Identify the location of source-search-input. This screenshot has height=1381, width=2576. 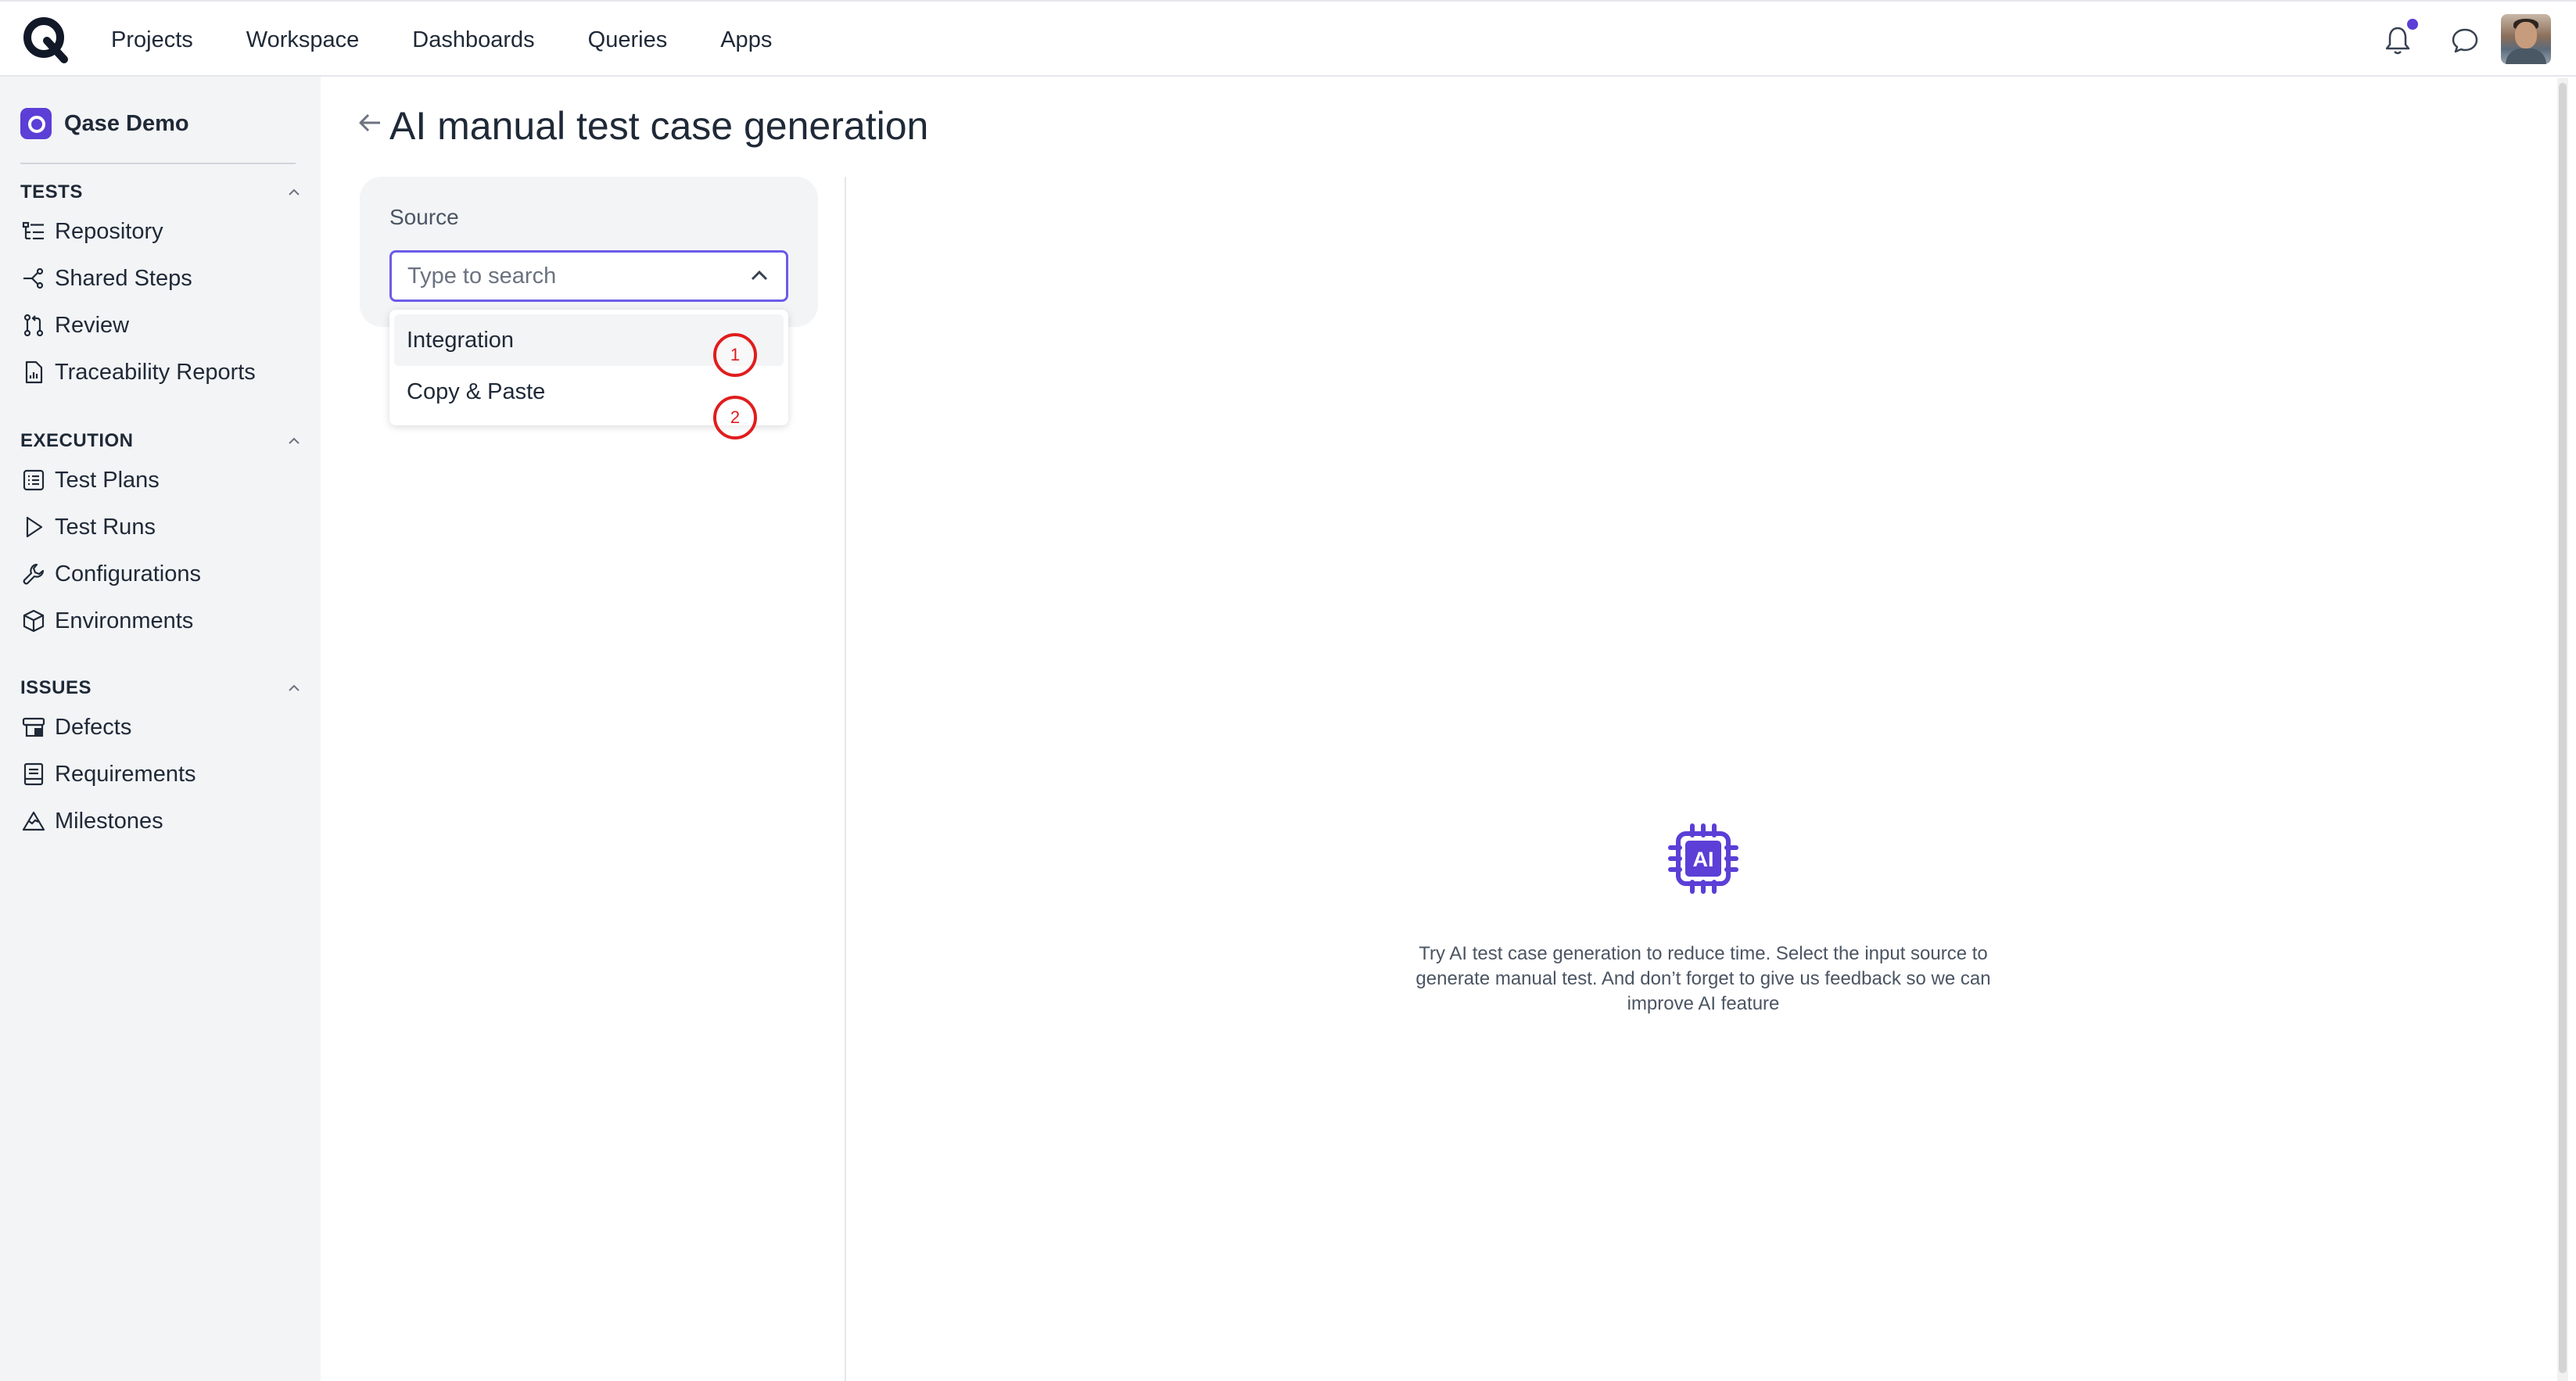
(577, 276).